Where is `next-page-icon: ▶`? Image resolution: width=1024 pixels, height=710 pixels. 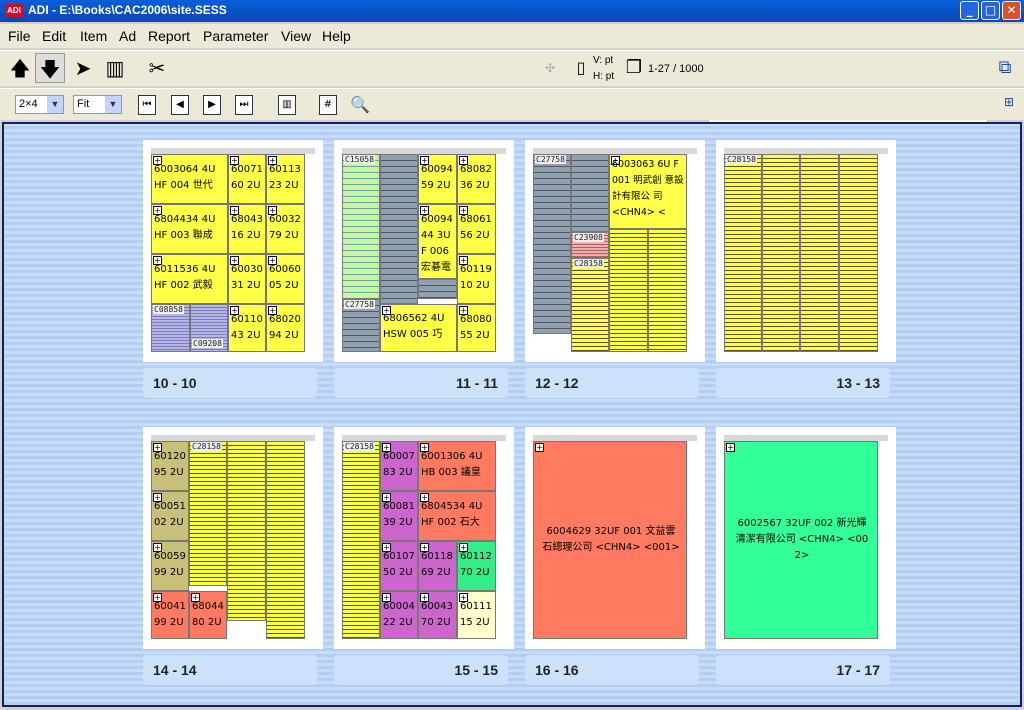
next-page-icon: ▶ is located at coordinates (212, 105).